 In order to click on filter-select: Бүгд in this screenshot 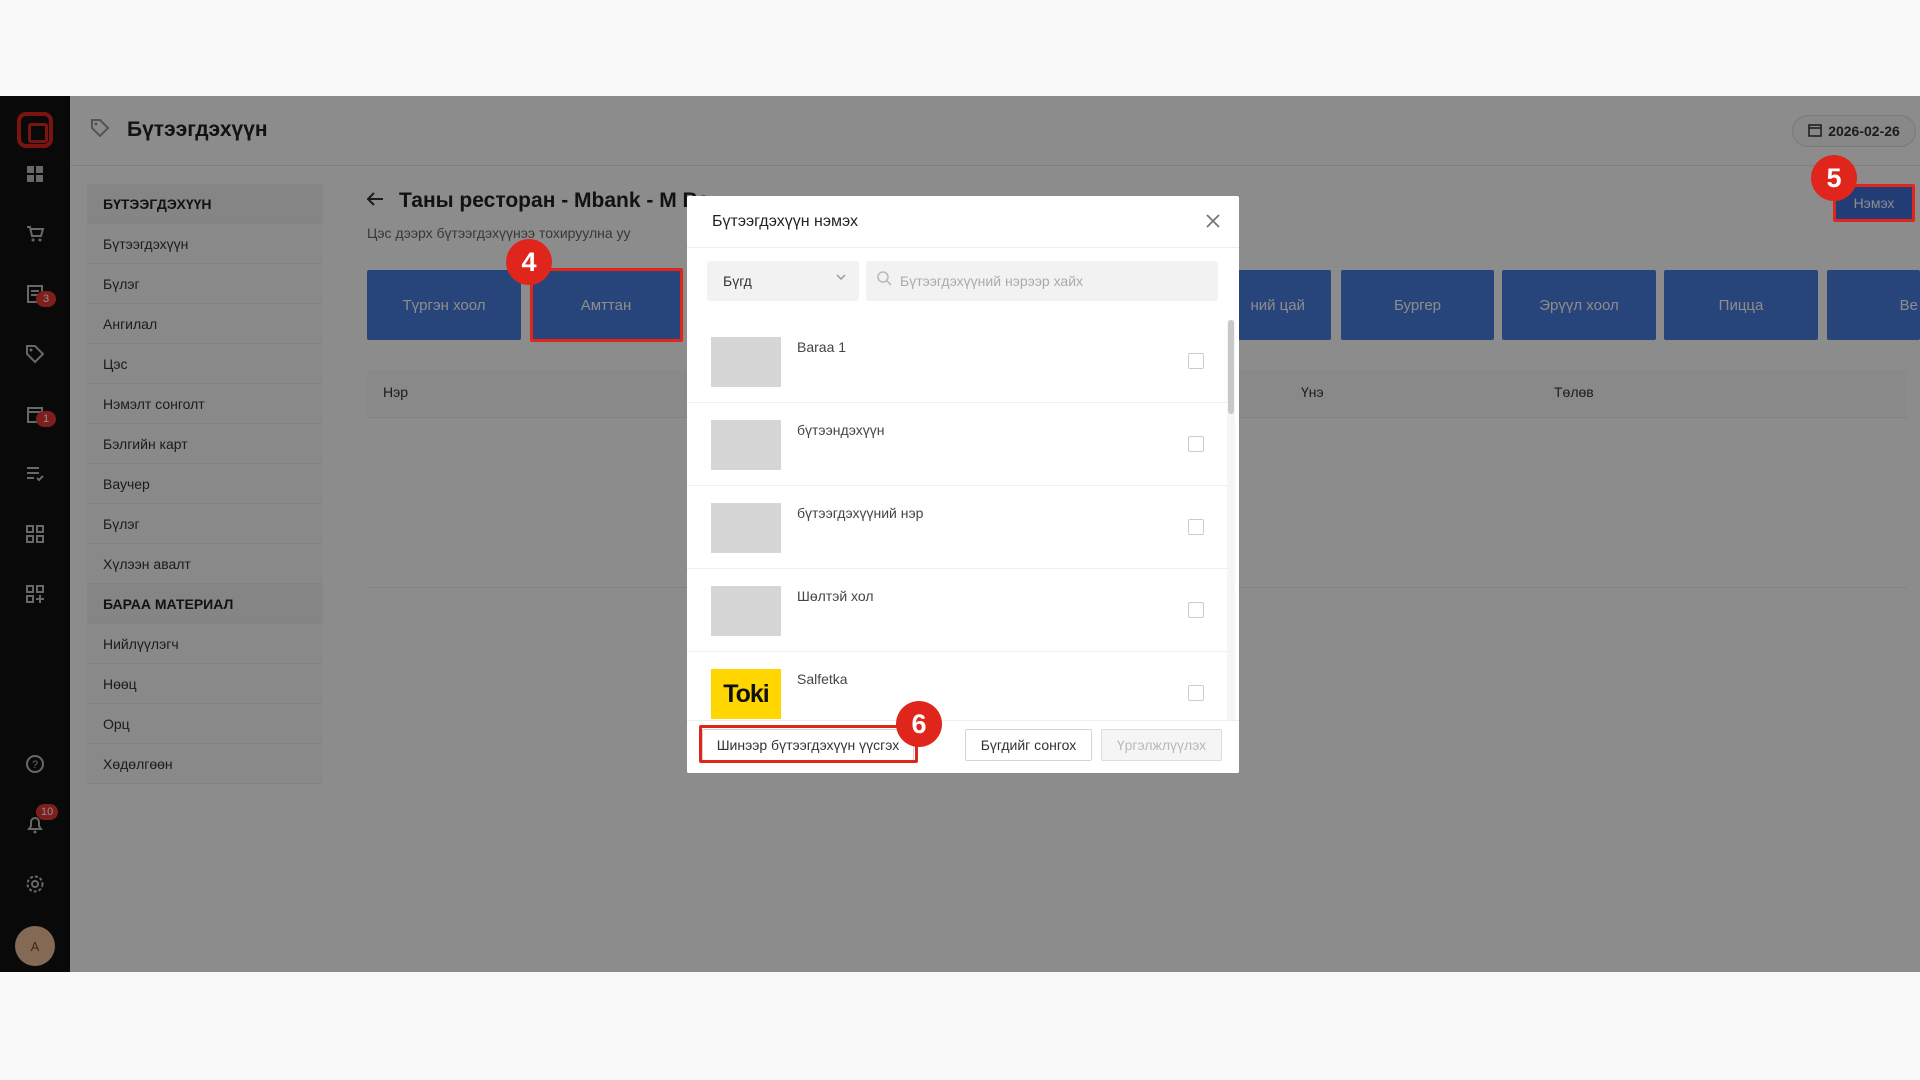, I will do `click(783, 281)`.